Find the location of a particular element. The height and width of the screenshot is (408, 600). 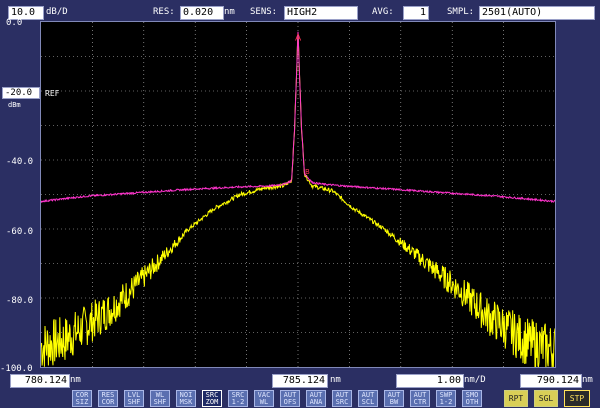

softkey-swp-12: SWP 1-2 is located at coordinates (446, 398).